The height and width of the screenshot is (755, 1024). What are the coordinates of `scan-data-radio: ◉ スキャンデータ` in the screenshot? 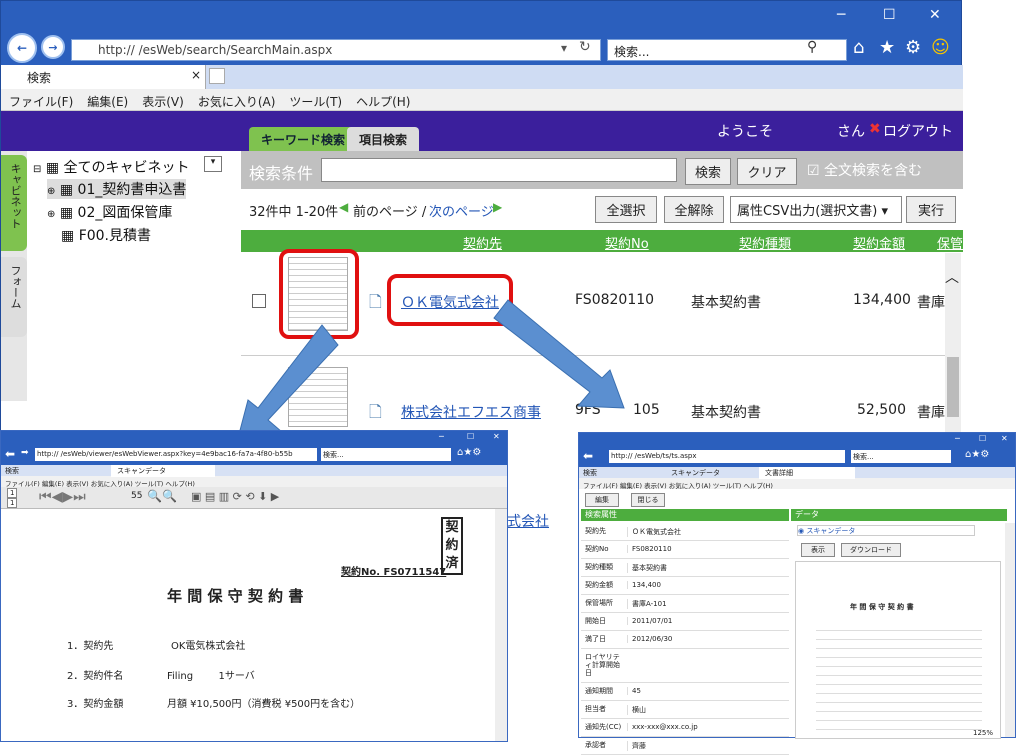 It's located at (886, 530).